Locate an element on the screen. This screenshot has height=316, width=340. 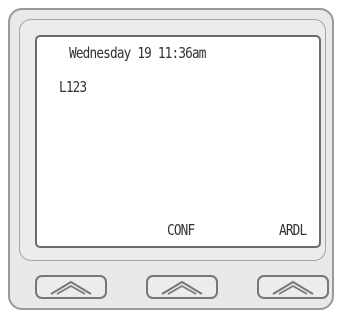
line-indicator: L123 is located at coordinates (73, 87).